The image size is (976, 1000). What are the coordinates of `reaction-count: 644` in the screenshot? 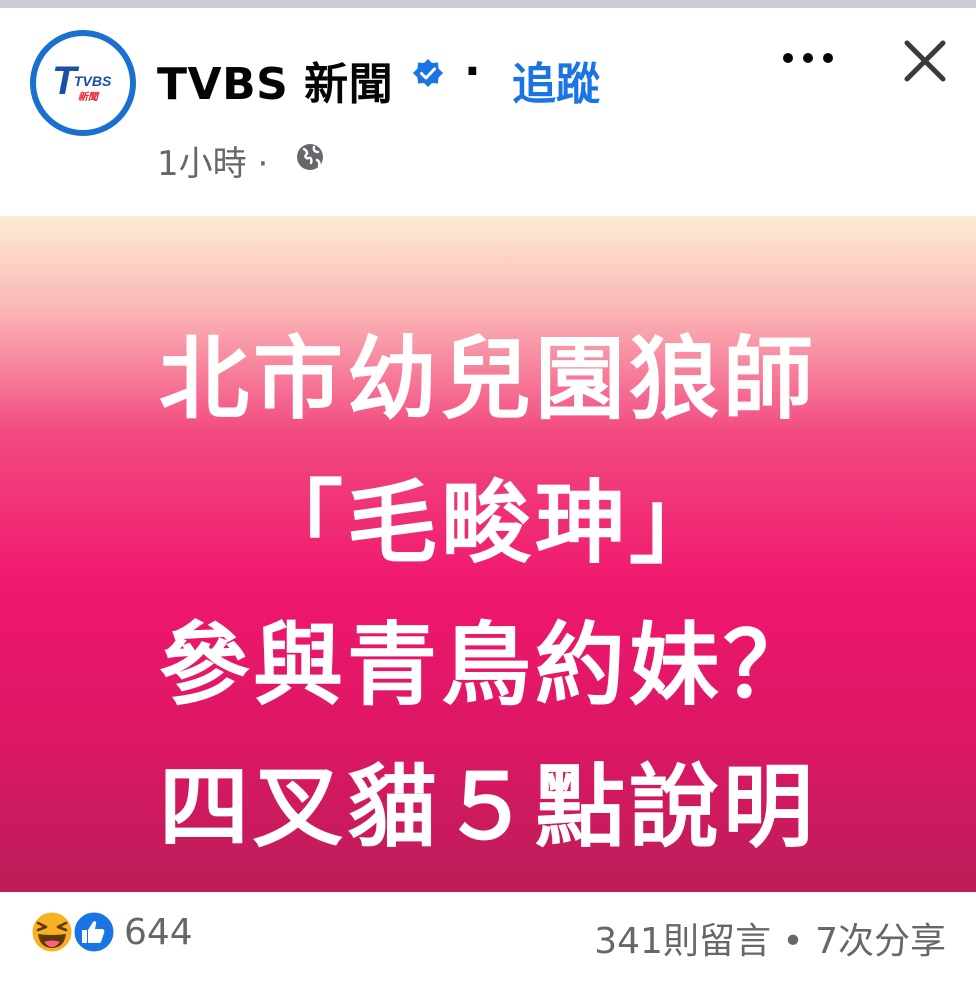 It's located at (158, 932).